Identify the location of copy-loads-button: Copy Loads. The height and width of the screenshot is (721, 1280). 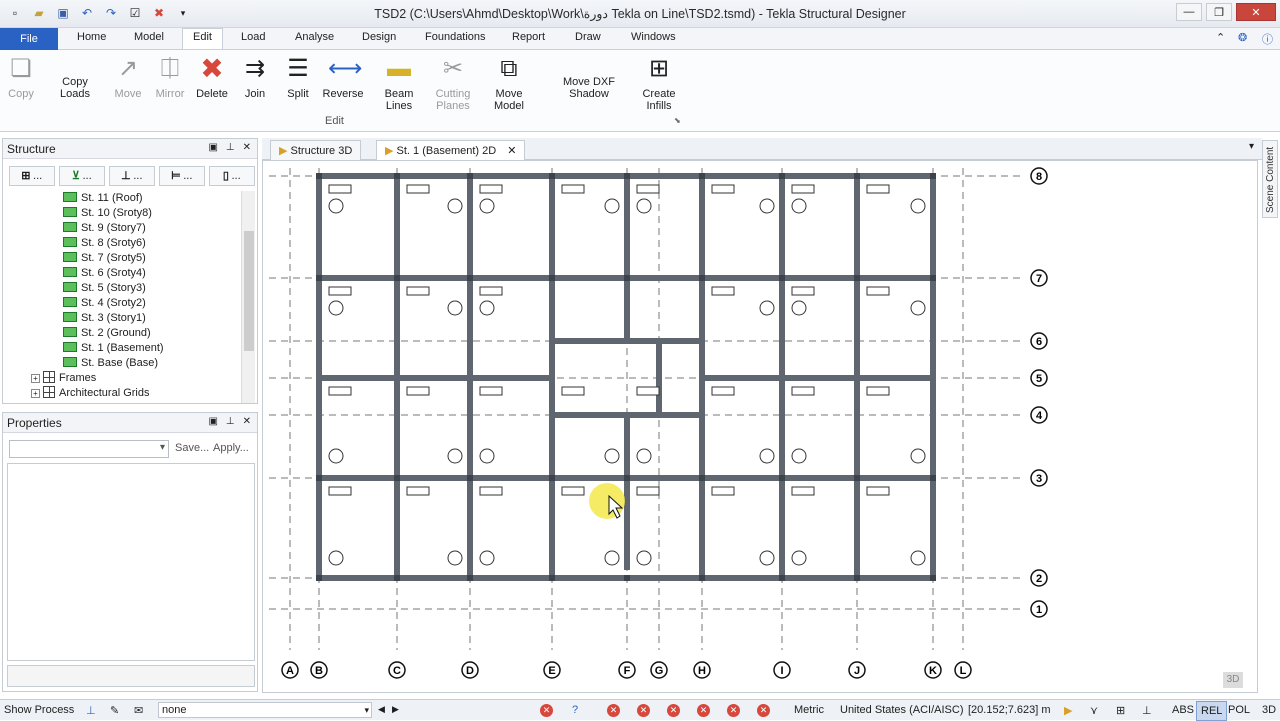
(75, 88).